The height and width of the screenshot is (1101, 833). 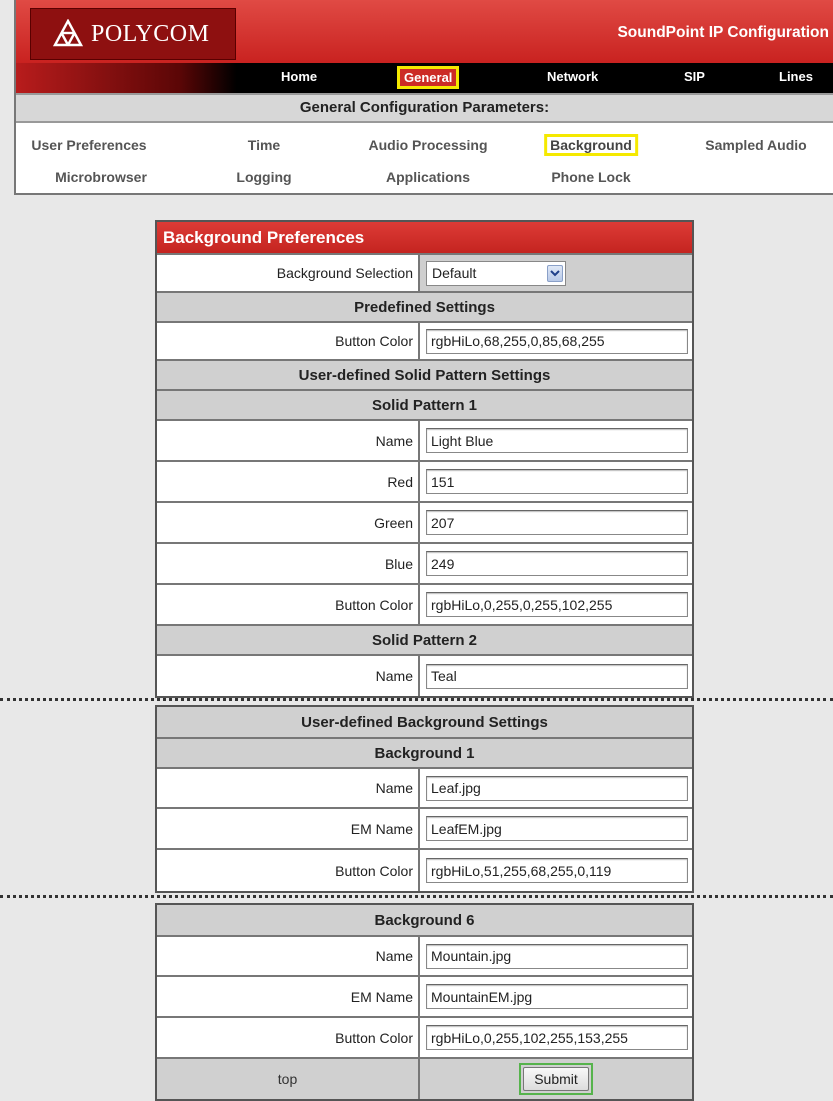 I want to click on solid1-name-input, so click(x=557, y=440).